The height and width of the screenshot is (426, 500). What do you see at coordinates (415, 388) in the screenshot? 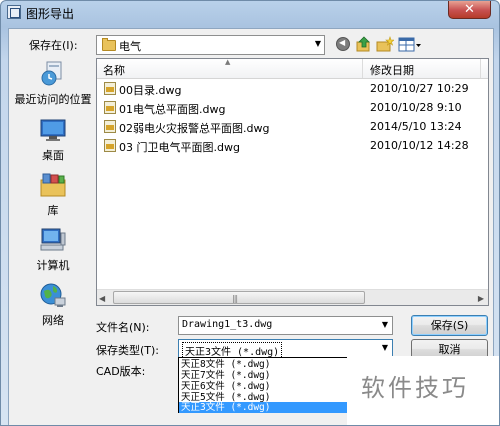
I see `watermark-text: 软件技巧` at bounding box center [415, 388].